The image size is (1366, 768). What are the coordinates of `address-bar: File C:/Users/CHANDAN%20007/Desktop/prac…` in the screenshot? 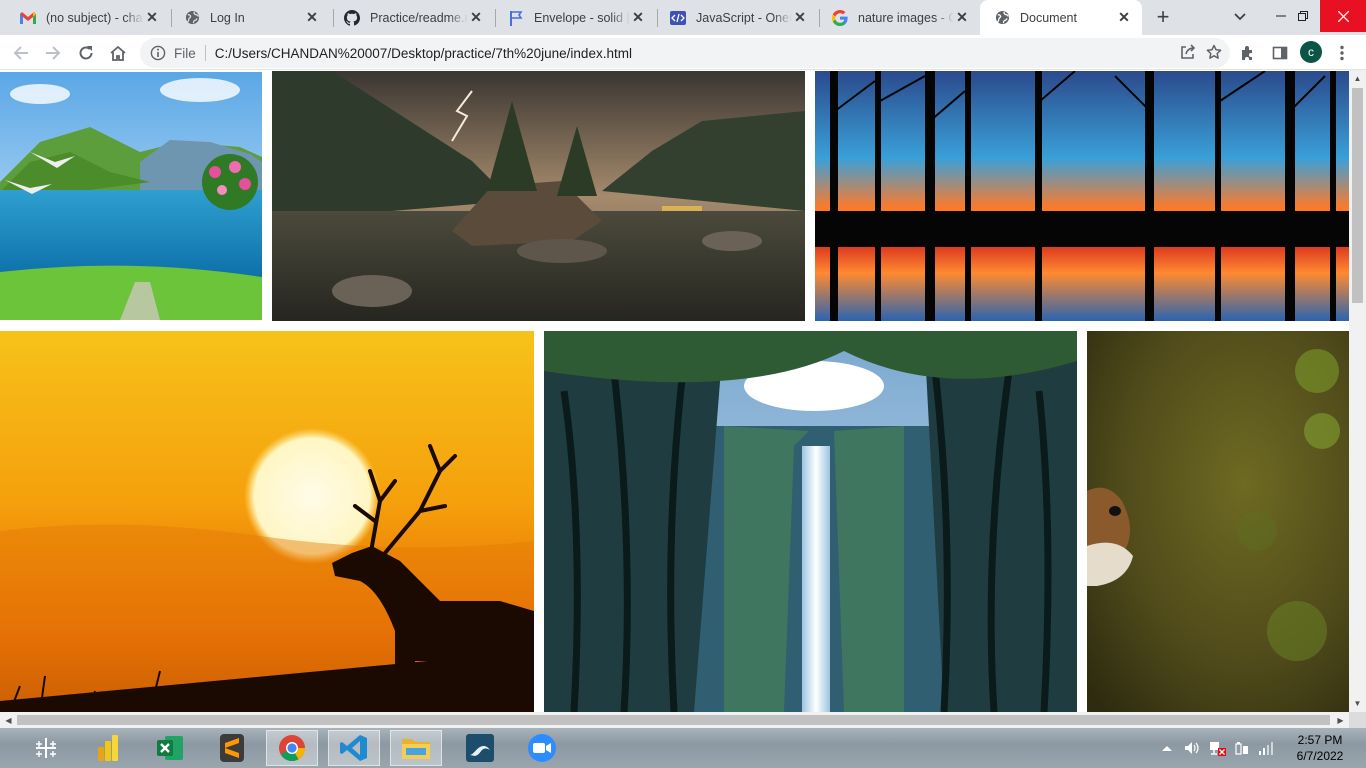 It's located at (685, 53).